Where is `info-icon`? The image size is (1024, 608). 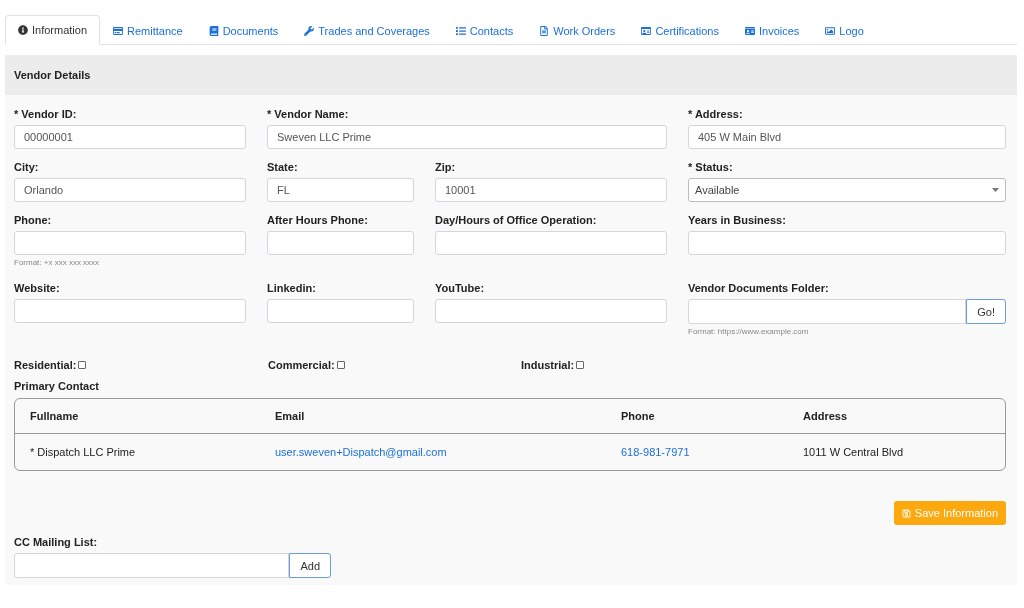 info-icon is located at coordinates (23, 30).